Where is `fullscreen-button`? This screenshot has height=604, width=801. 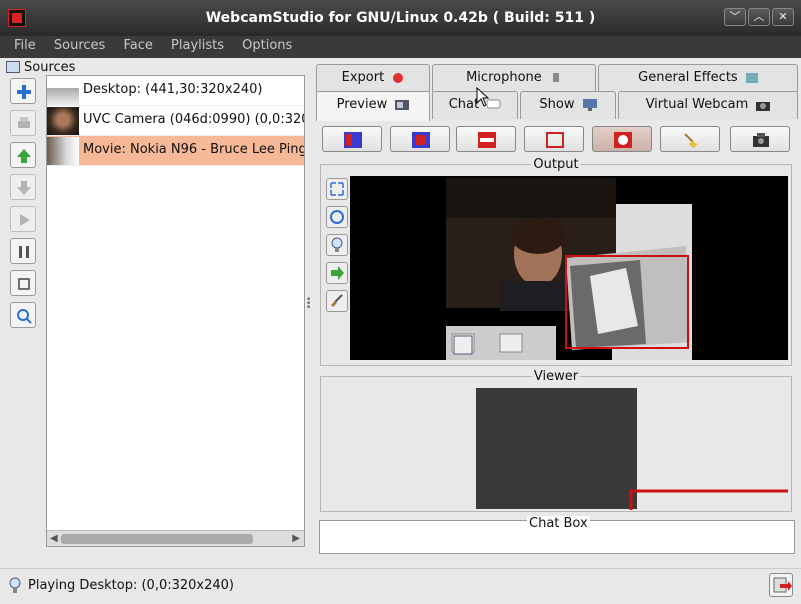
fullscreen-button is located at coordinates (337, 189).